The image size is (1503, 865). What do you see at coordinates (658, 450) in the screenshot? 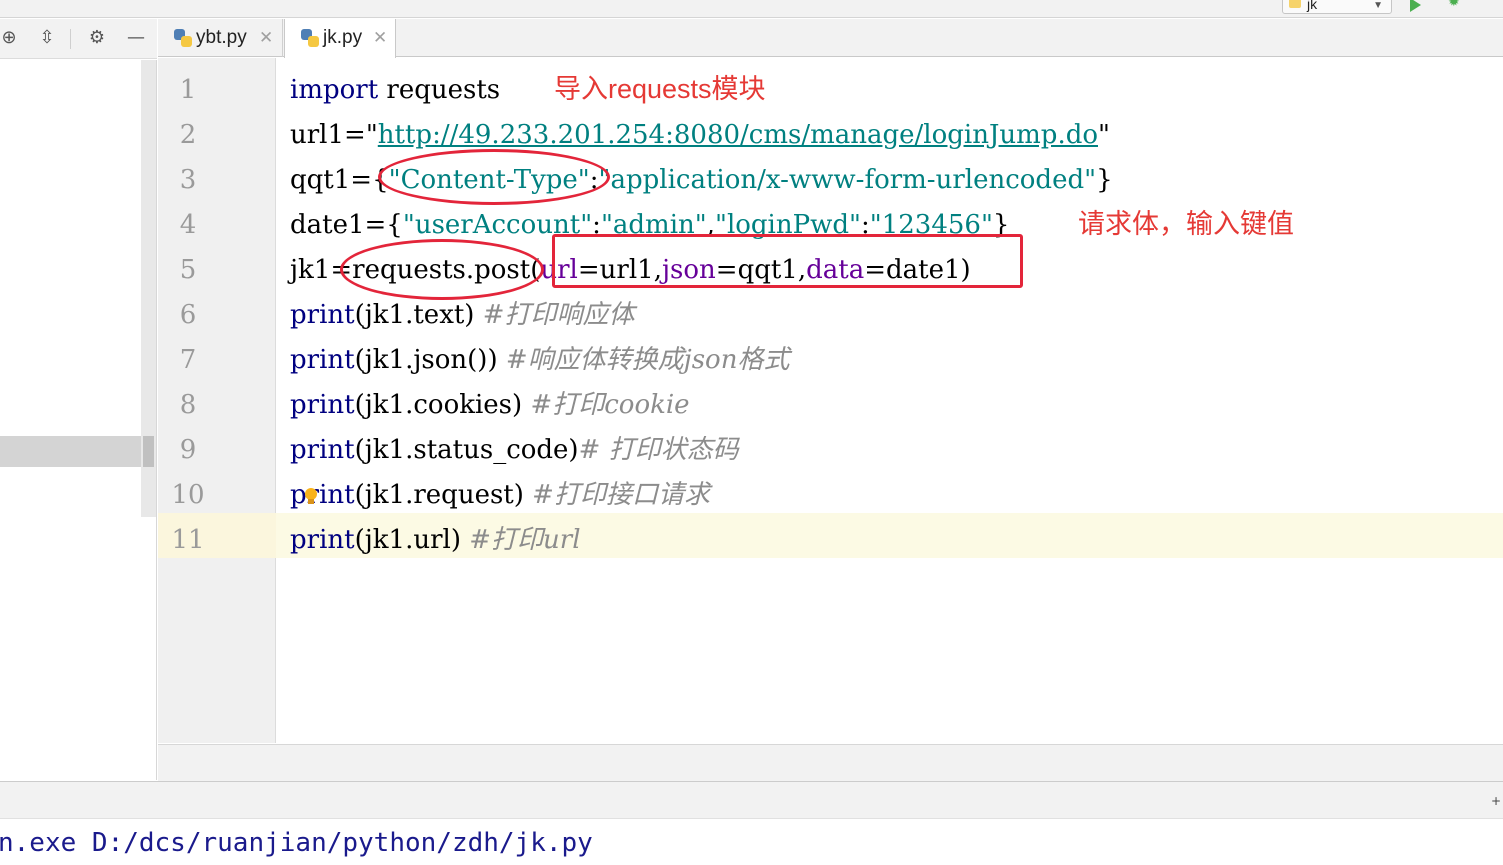
I see `comment: # 打印状态码` at bounding box center [658, 450].